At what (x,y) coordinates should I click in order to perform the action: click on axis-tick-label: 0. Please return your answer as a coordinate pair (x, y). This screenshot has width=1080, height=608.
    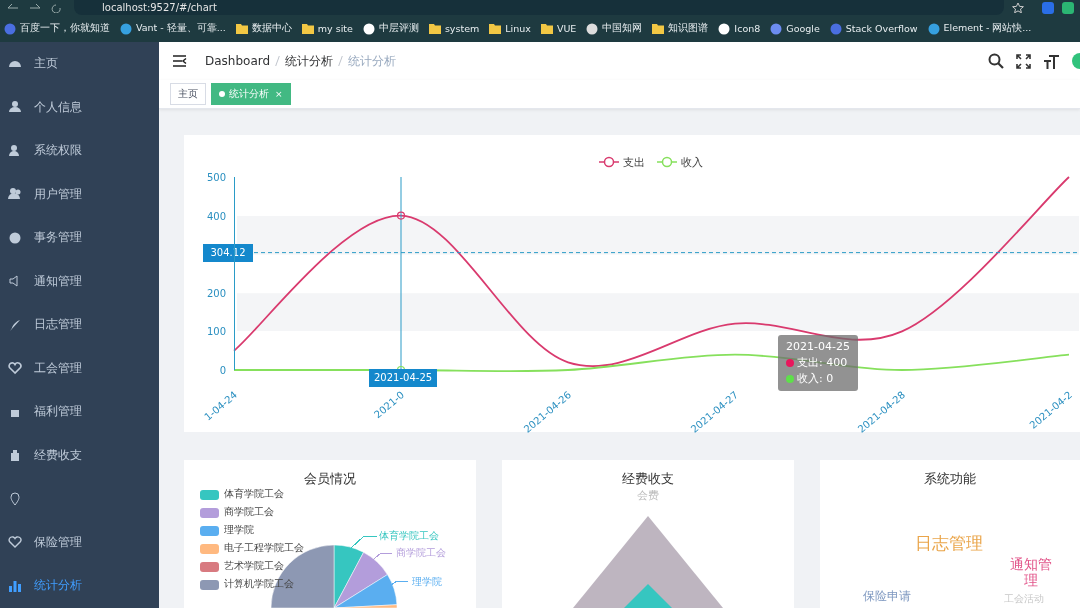
    Looking at the image, I should click on (222, 370).